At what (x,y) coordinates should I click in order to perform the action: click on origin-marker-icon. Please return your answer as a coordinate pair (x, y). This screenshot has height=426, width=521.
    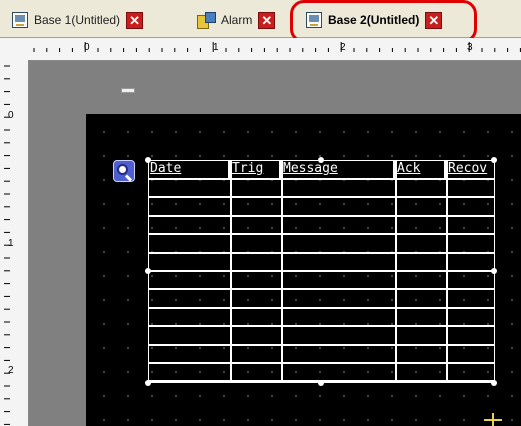
    Looking at the image, I should click on (493, 419).